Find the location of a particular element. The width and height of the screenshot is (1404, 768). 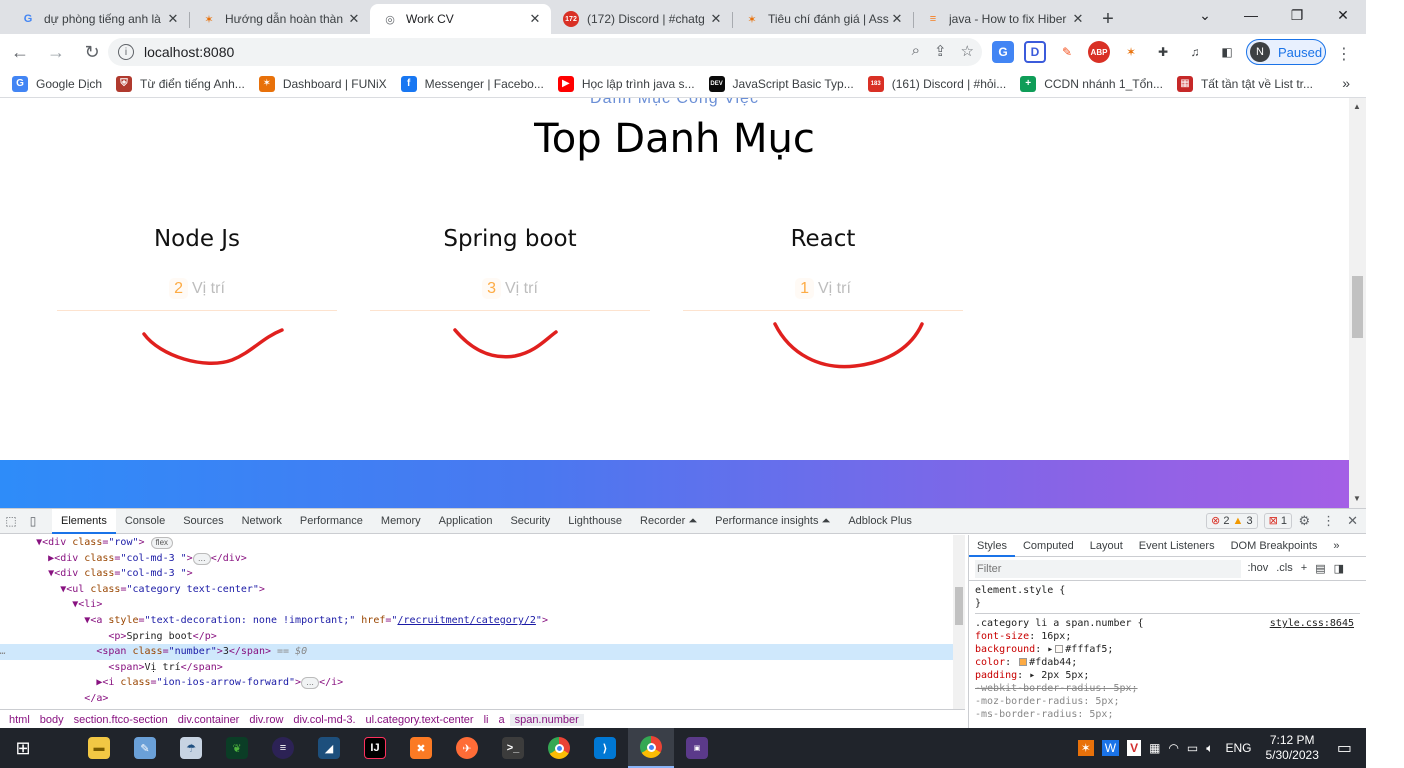

tray-app-icon: ✶ is located at coordinates (1085, 748).